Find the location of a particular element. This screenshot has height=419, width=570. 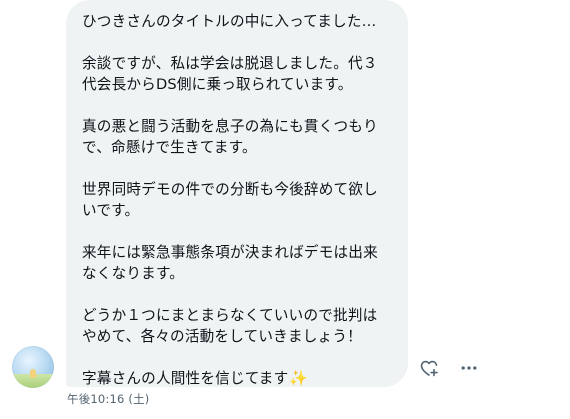

sparkles-icon: ✨ is located at coordinates (299, 378).